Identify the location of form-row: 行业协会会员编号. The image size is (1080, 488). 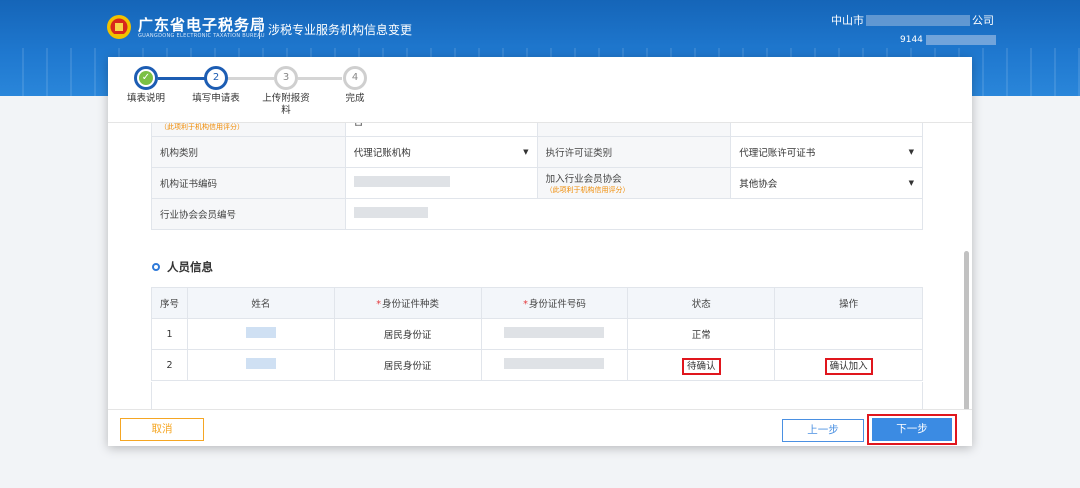
(537, 214).